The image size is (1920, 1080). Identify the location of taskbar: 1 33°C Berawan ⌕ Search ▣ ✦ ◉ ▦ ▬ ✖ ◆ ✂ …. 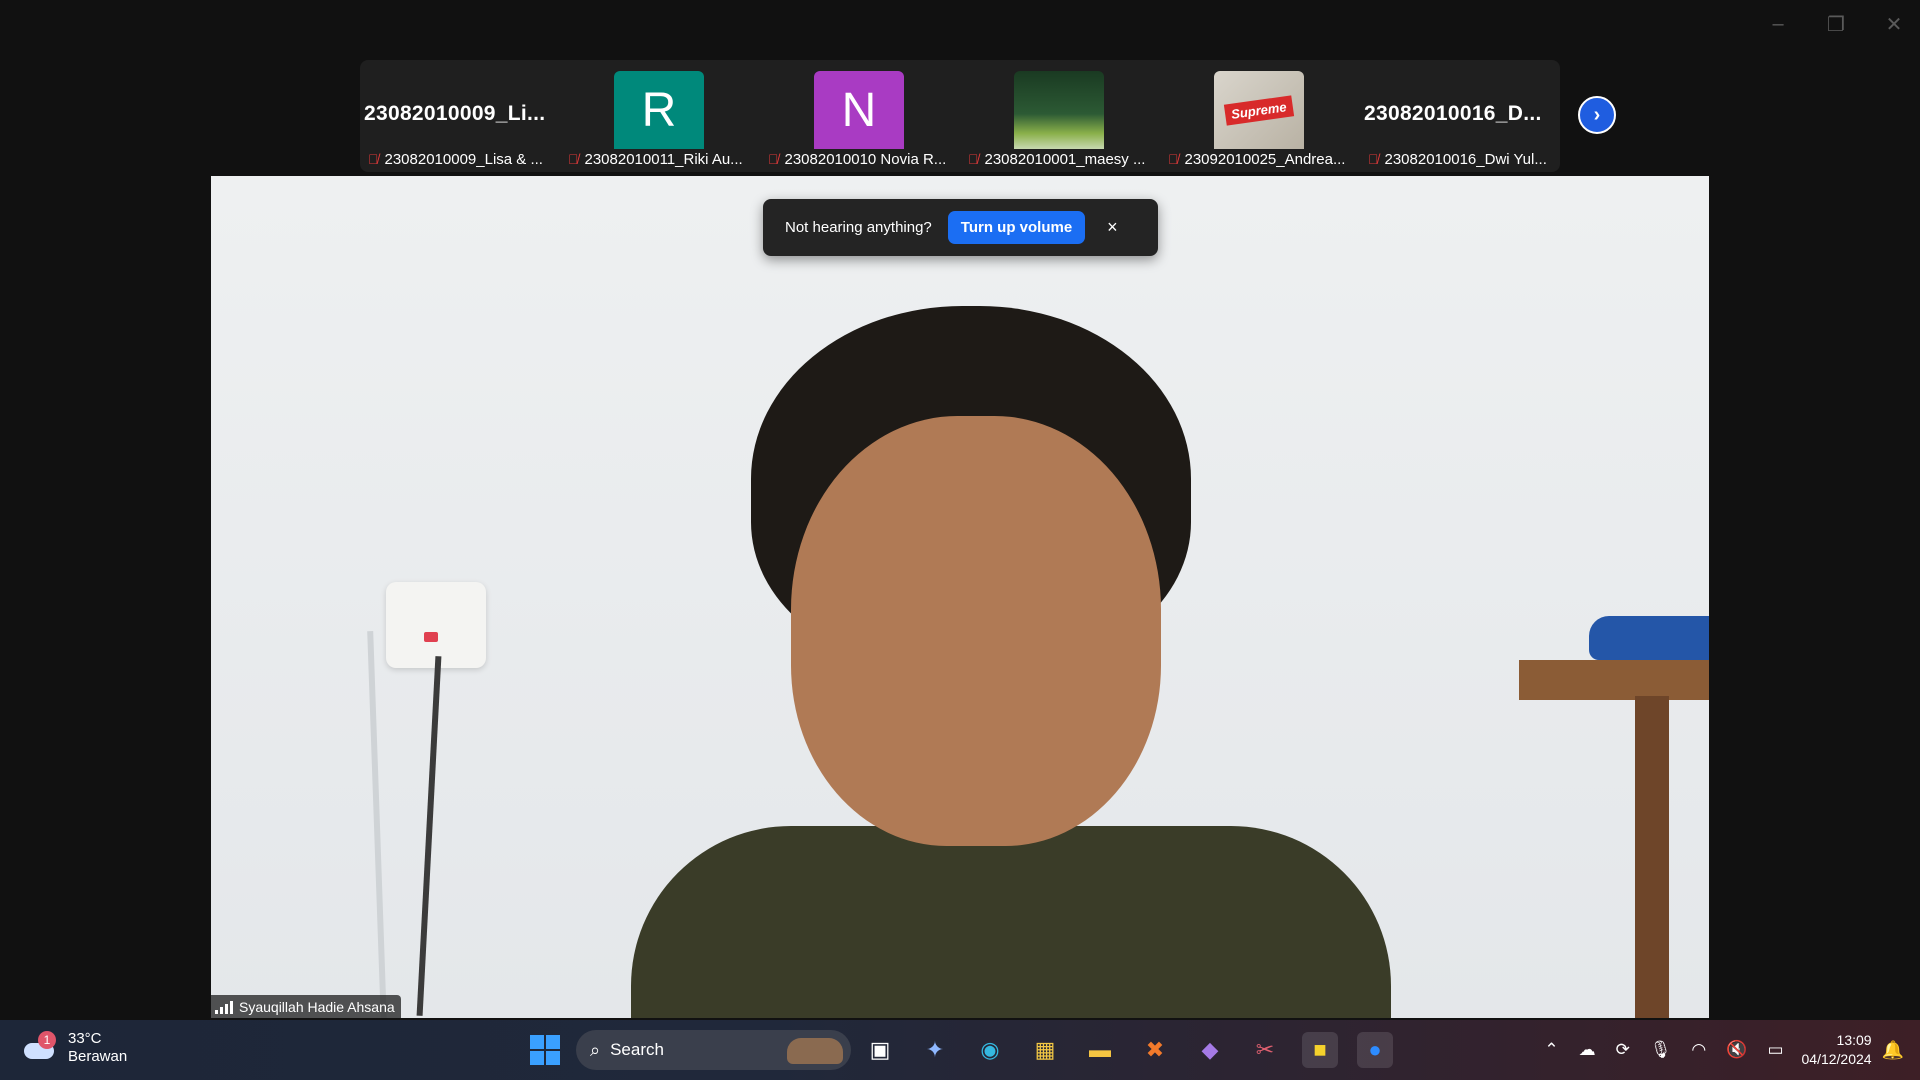
(960, 1050).